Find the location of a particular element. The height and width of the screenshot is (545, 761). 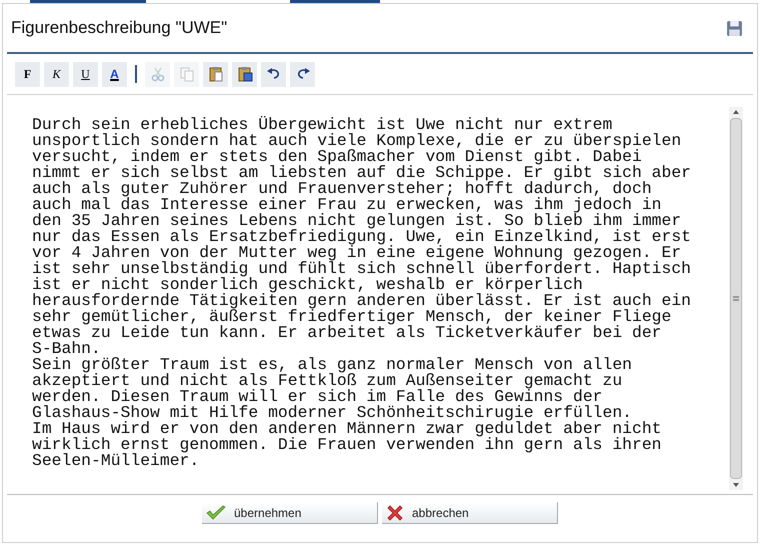

dialog-title: Figurenbeschreibung "UWE" is located at coordinates (119, 28).